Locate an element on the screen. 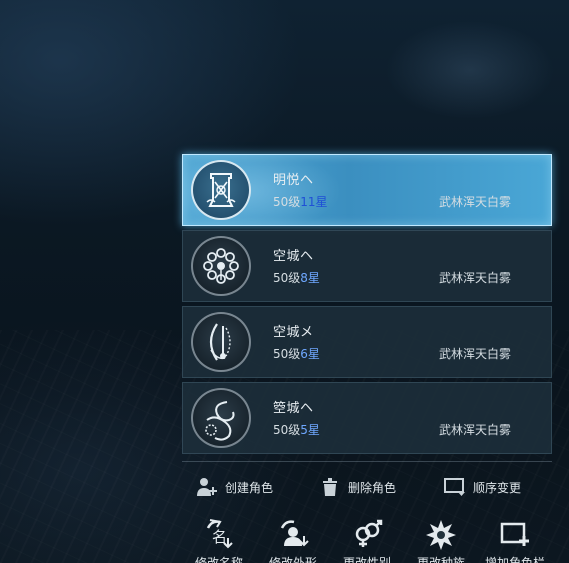 The image size is (569, 563). create-character-label: 创建角色 is located at coordinates (249, 487).